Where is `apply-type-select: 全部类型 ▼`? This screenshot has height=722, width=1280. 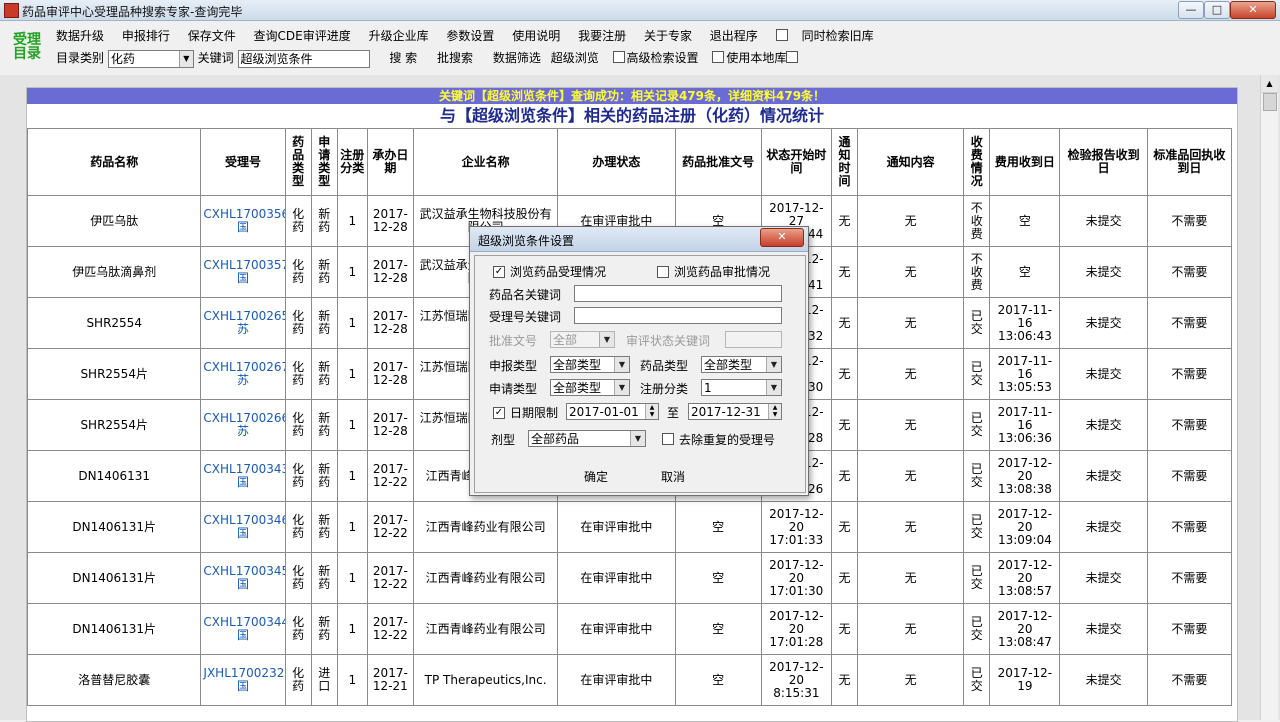 apply-type-select: 全部类型 ▼ is located at coordinates (590, 364).